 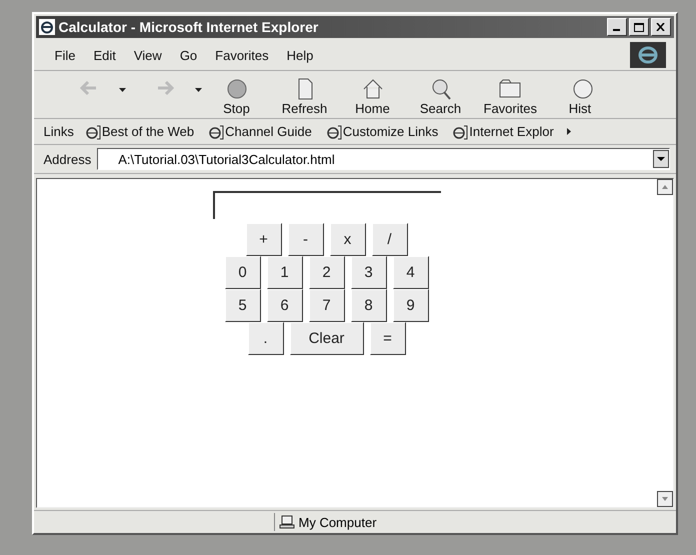 I want to click on history-button: Hist, so click(x=579, y=96).